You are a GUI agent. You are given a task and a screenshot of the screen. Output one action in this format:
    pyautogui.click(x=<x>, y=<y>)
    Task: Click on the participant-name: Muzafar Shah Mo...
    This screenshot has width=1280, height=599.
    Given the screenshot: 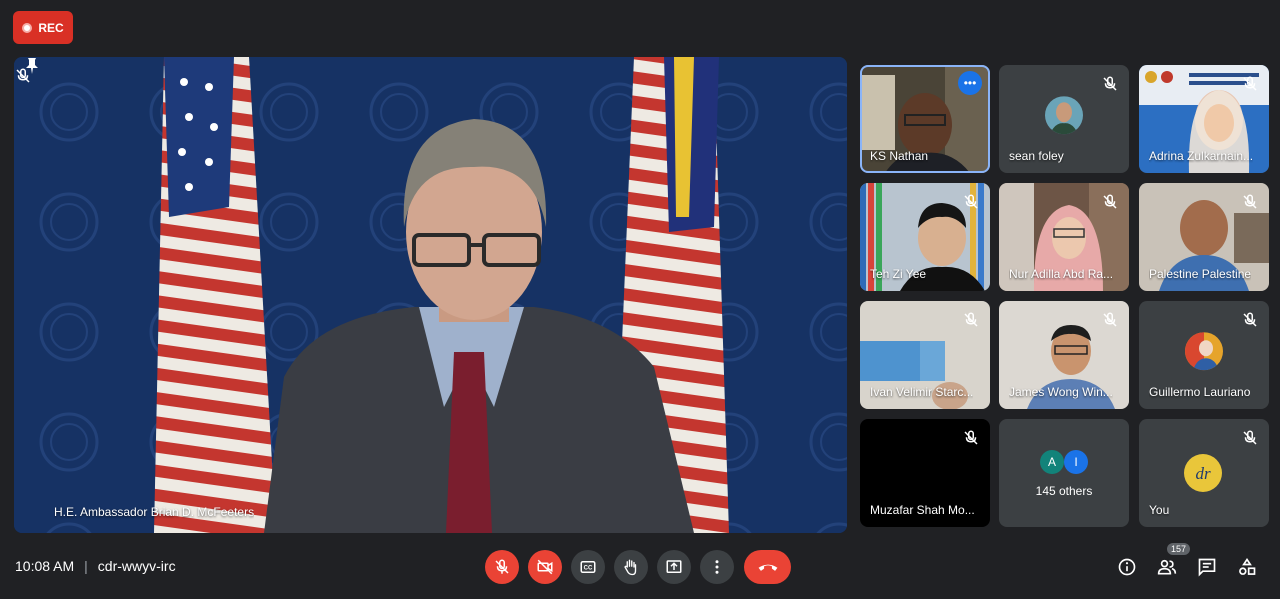 What is the action you would take?
    pyautogui.click(x=922, y=510)
    